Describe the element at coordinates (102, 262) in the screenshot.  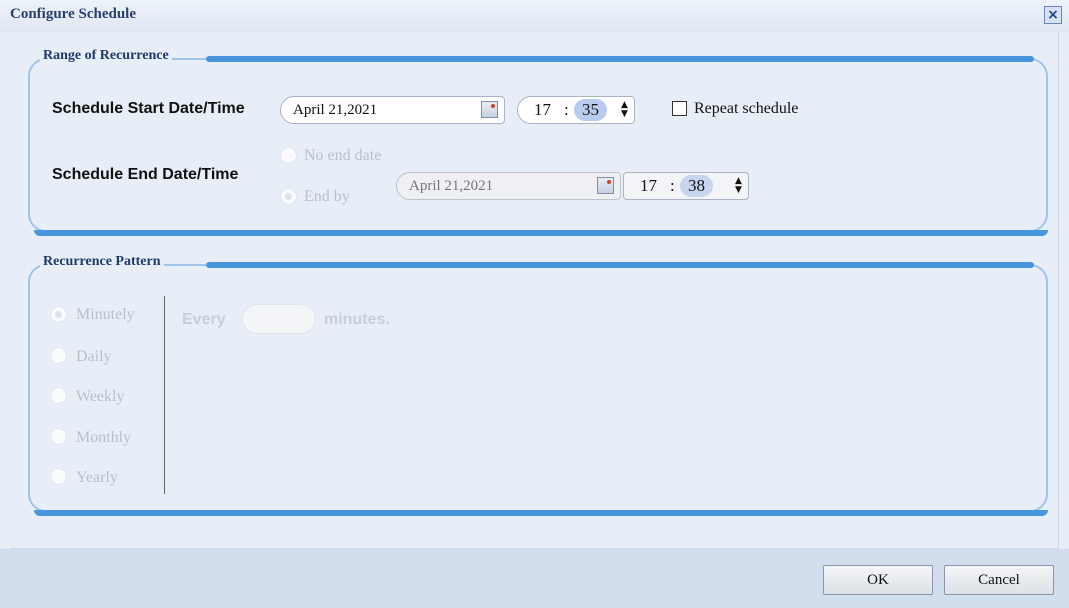
I see `recurrence-pattern-legend: Recurrence Pattern` at that location.